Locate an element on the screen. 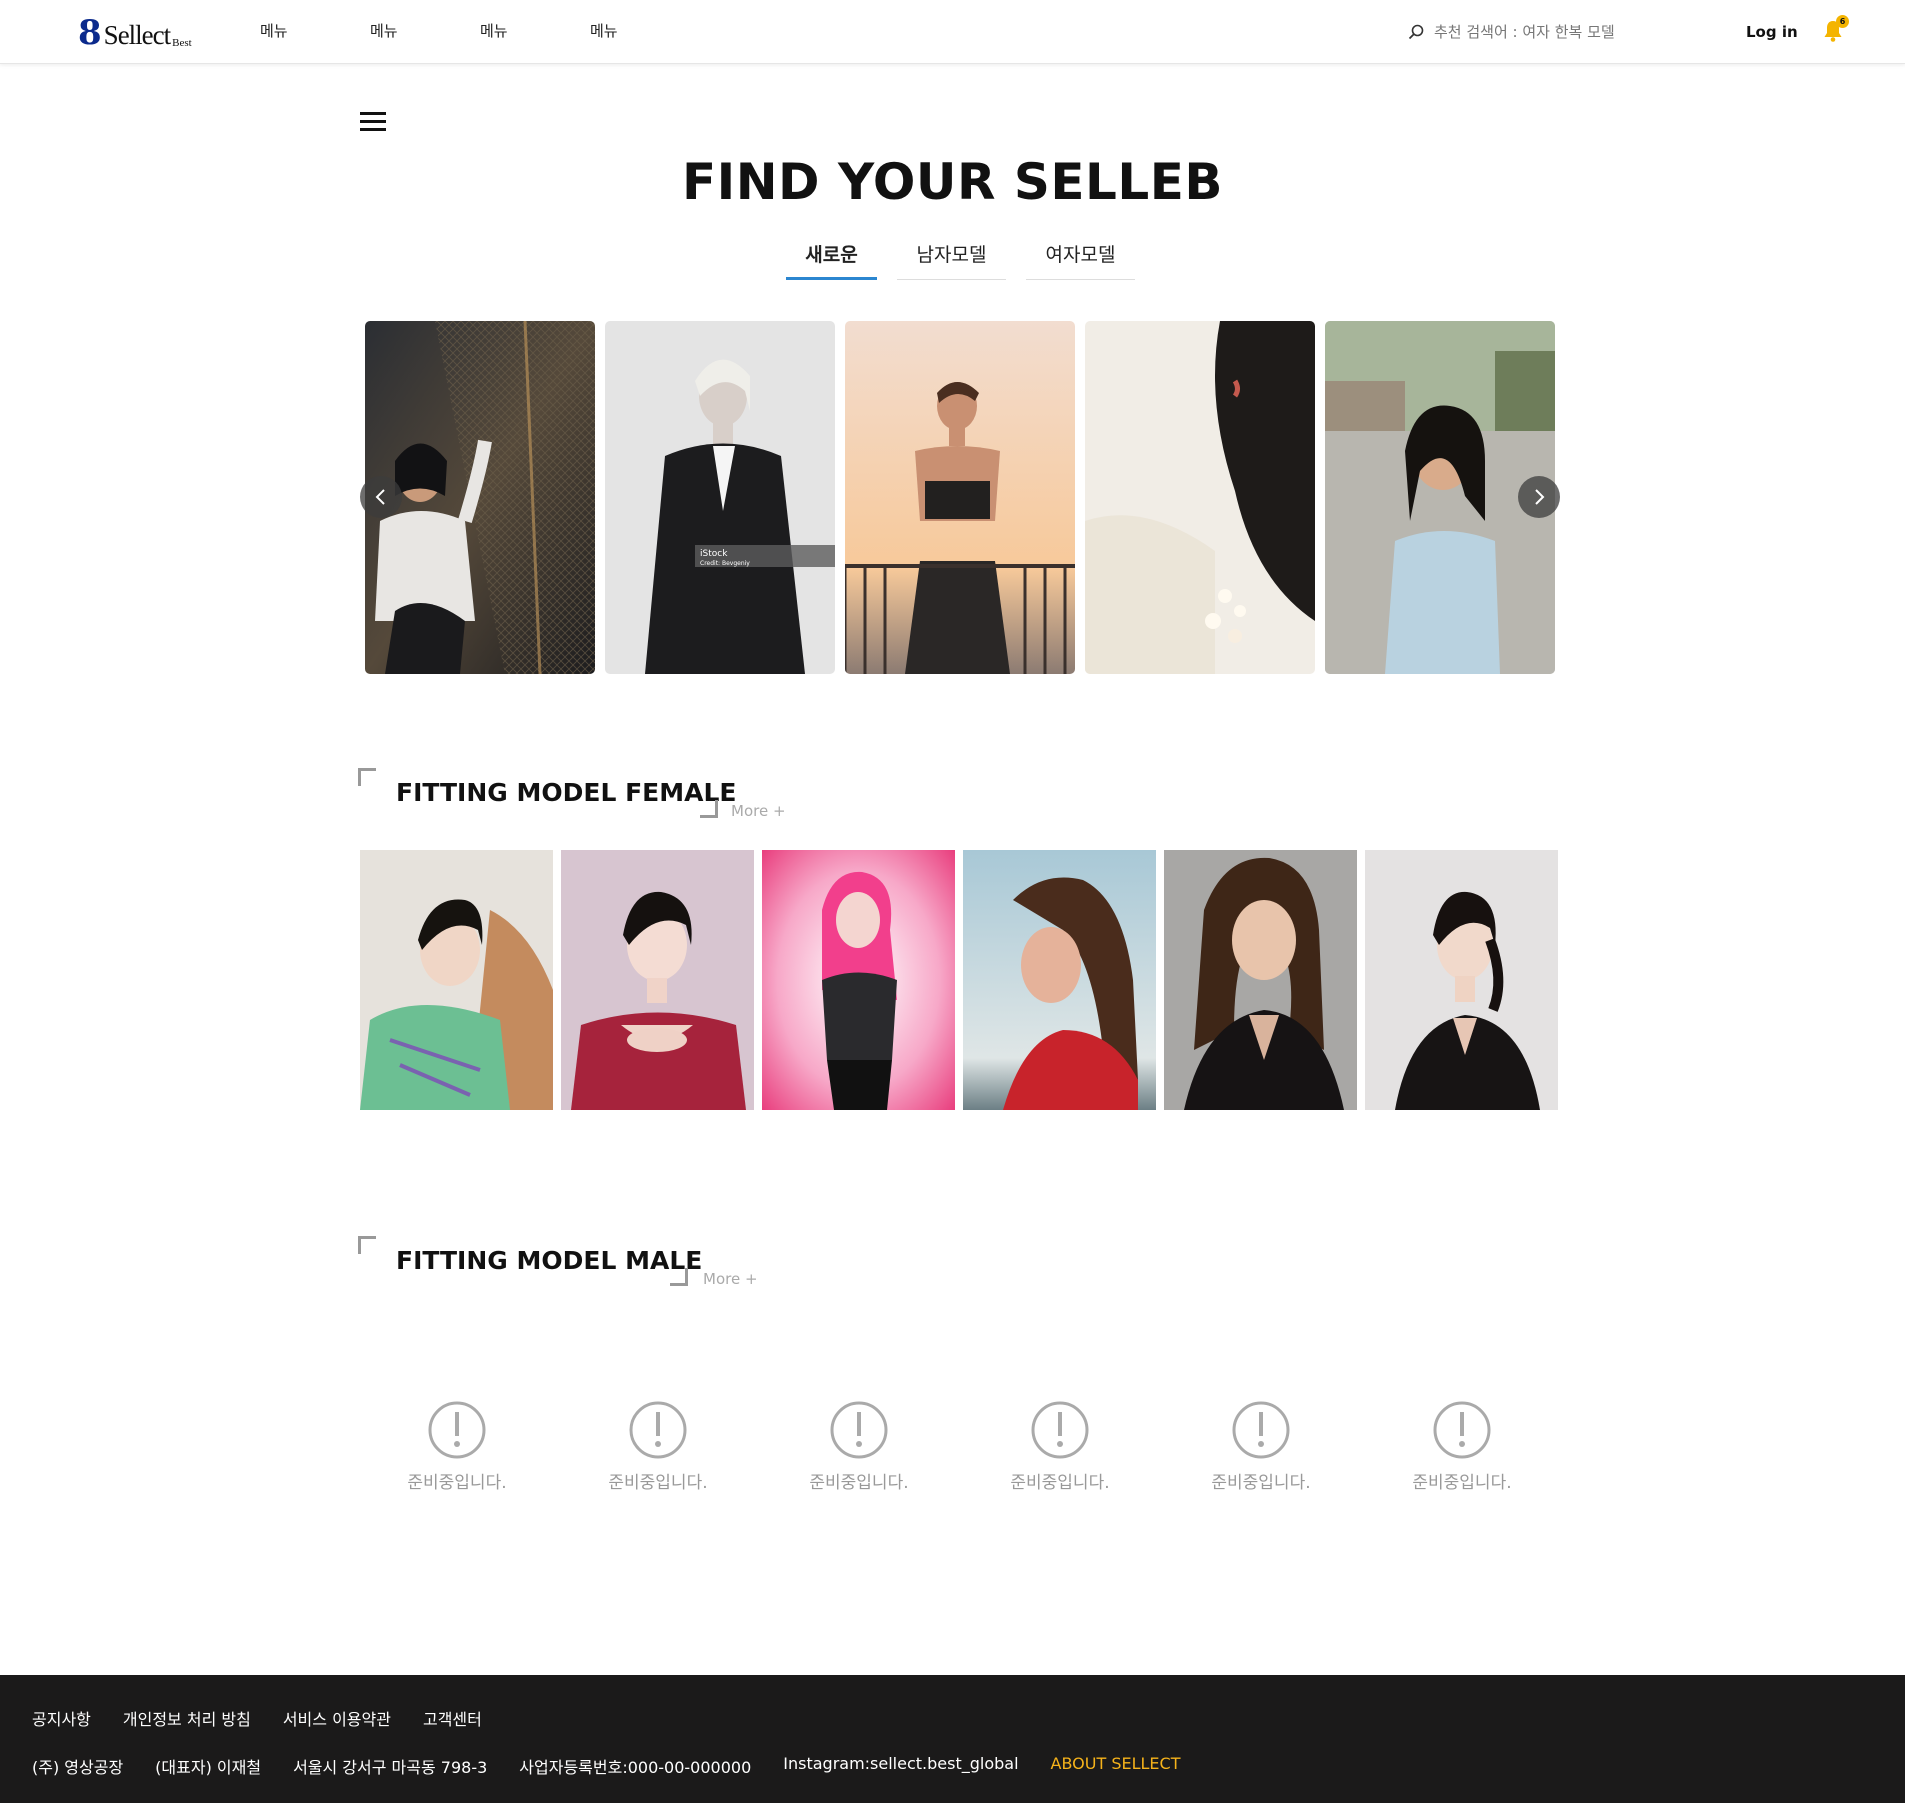  nav-menu-2: 메뉴 is located at coordinates (425, 30).